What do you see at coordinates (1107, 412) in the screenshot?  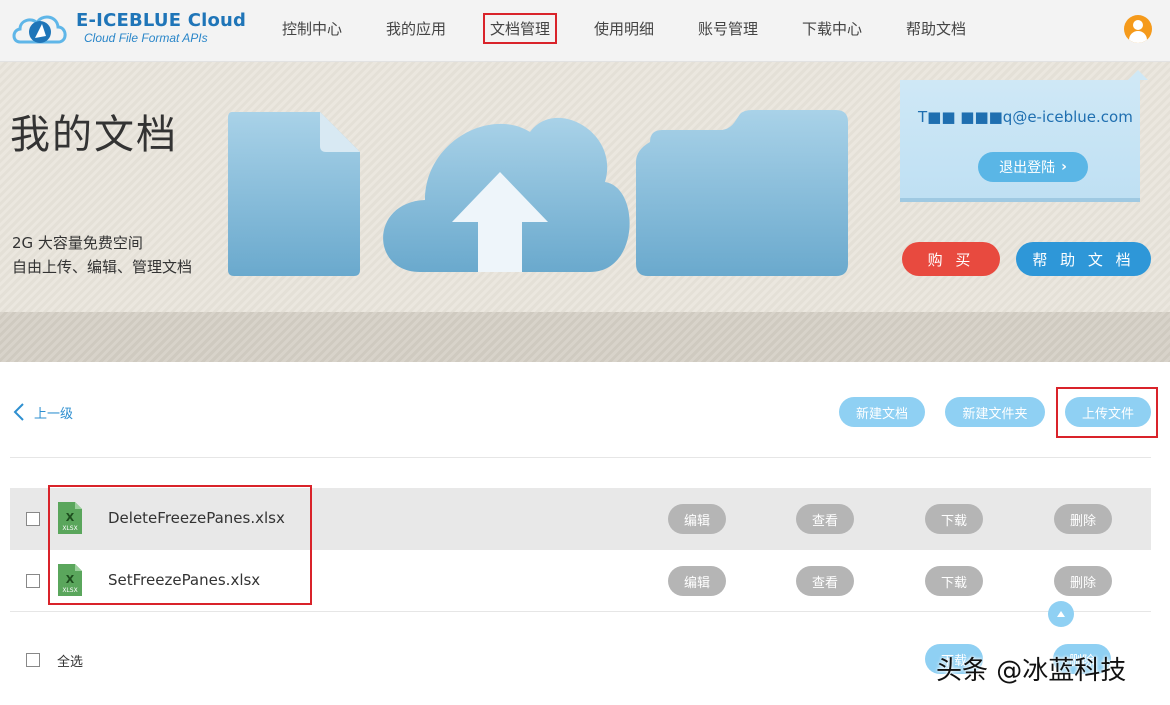 I see `upload-button-highlight` at bounding box center [1107, 412].